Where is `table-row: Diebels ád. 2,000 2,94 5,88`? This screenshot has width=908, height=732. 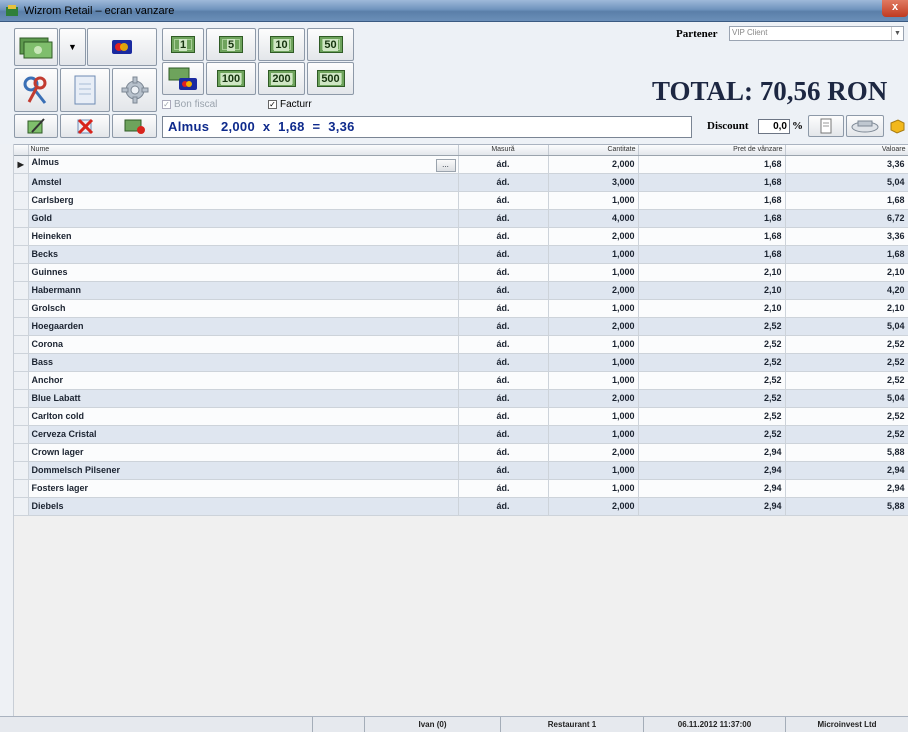 table-row: Diebels ád. 2,000 2,94 5,88 is located at coordinates (461, 506).